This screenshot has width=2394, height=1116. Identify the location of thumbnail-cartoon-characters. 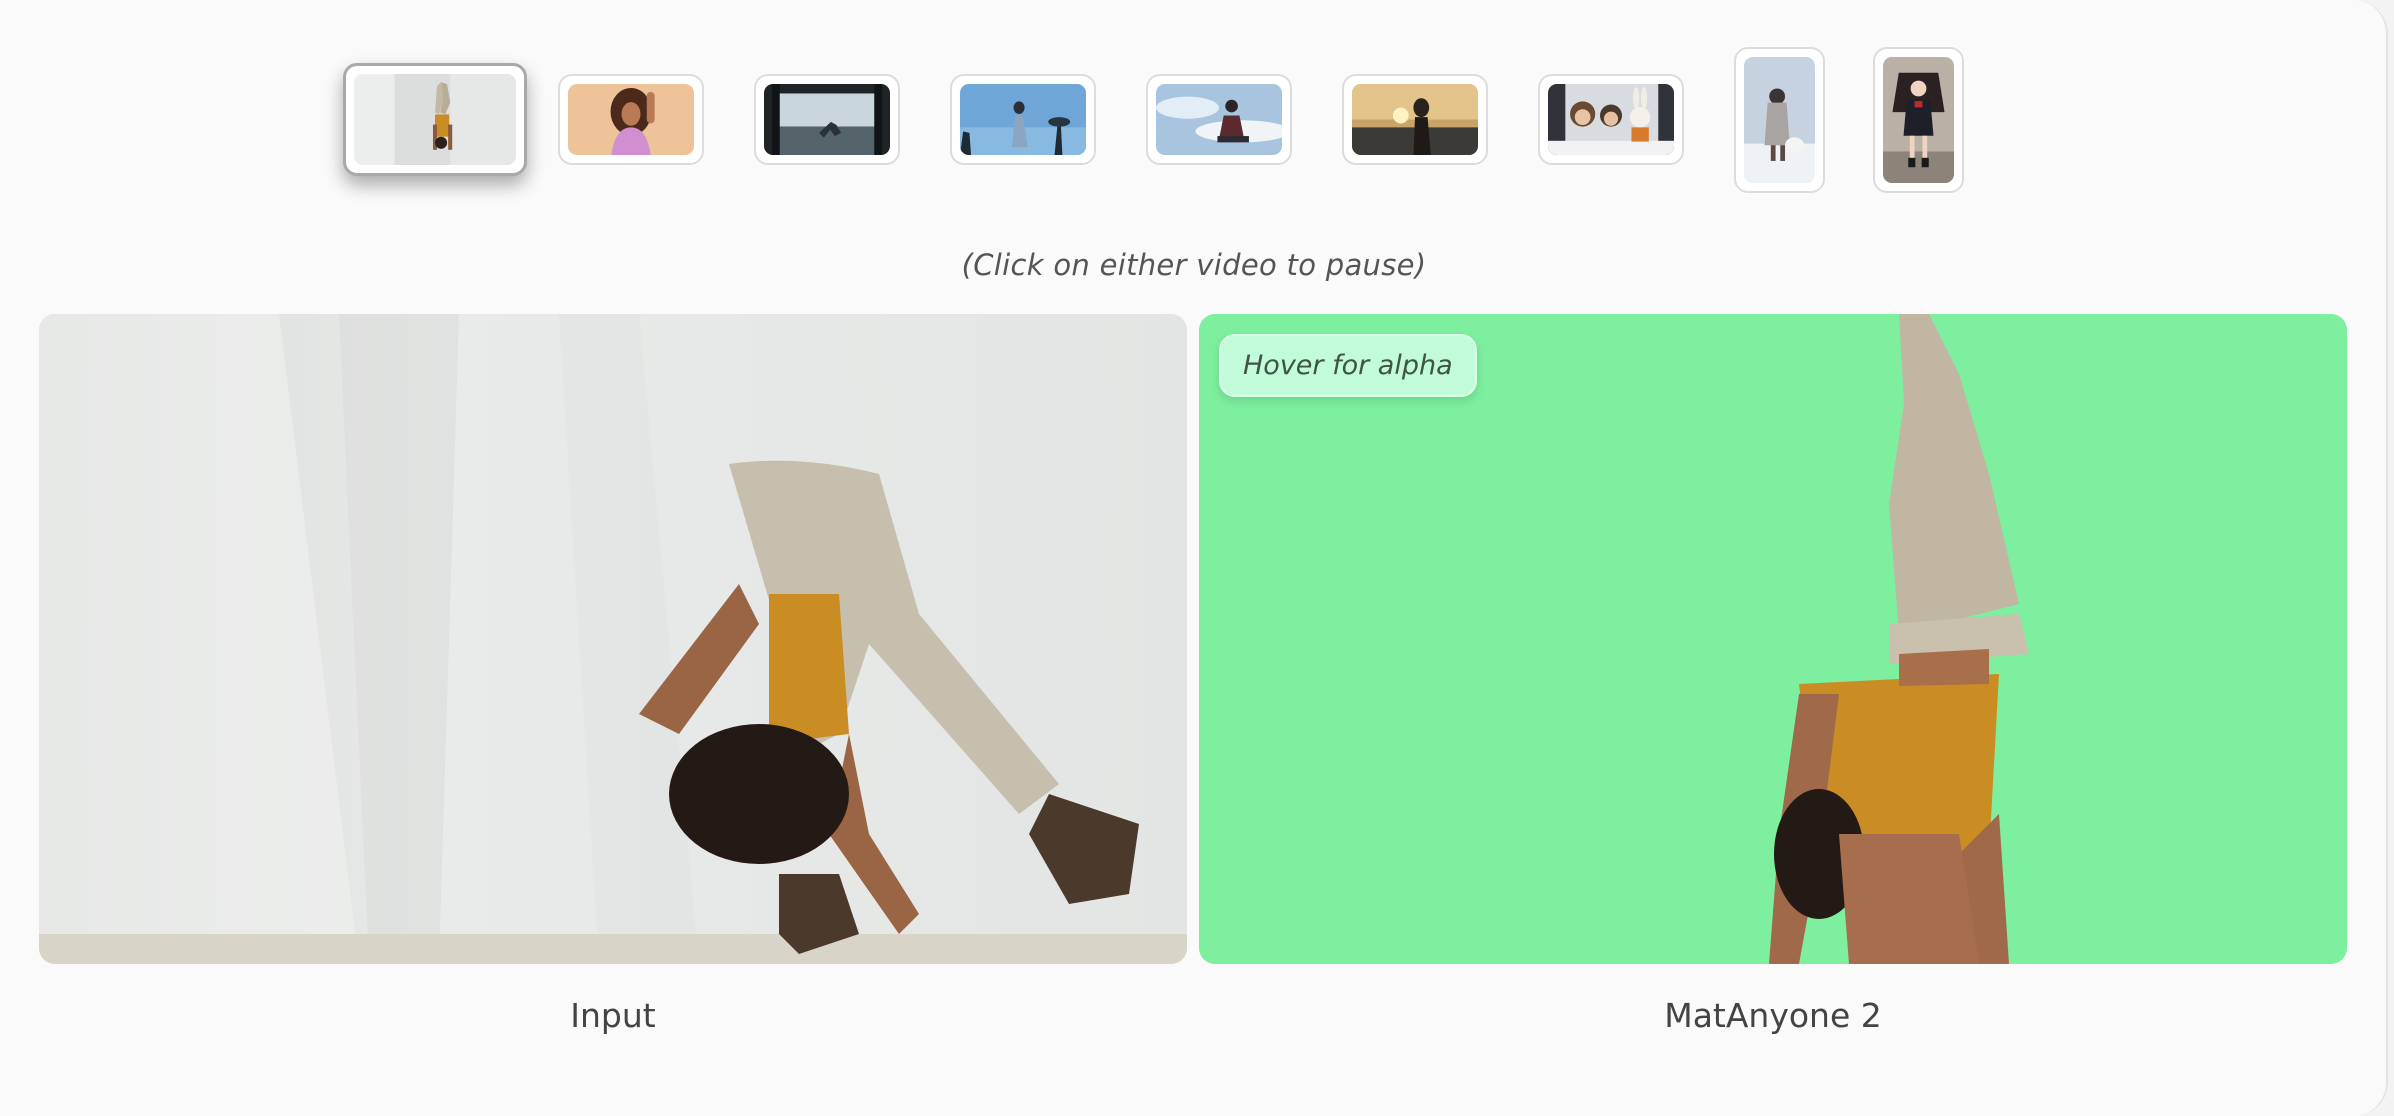
(1611, 119).